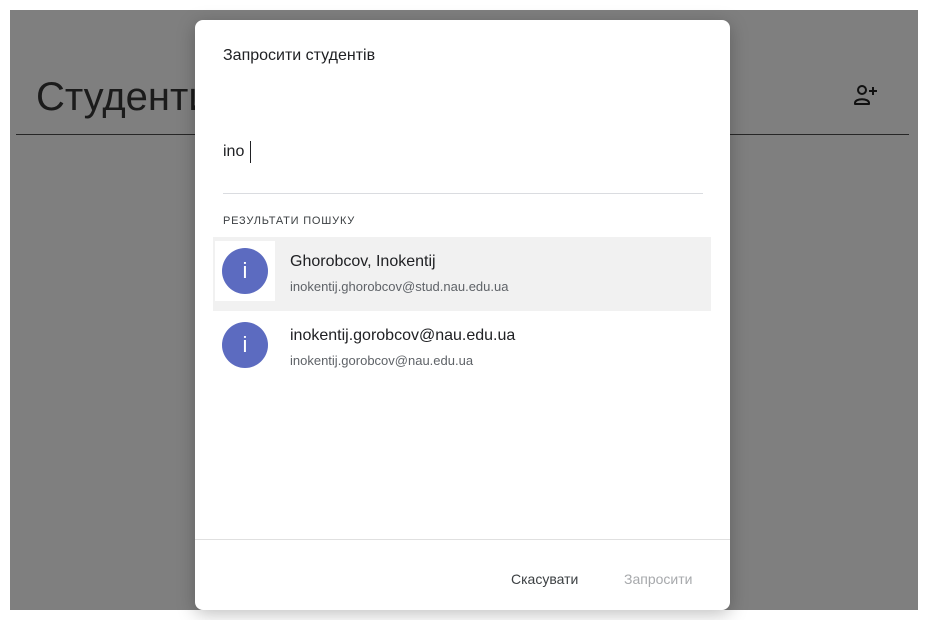 The width and height of the screenshot is (925, 620). What do you see at coordinates (123, 97) in the screenshot?
I see `page-title: Студенти` at bounding box center [123, 97].